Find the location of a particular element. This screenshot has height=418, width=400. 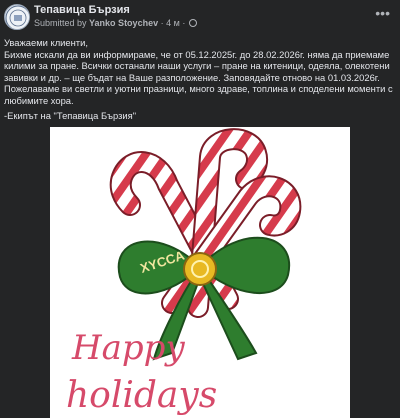

page-logo-icon is located at coordinates (17, 17).